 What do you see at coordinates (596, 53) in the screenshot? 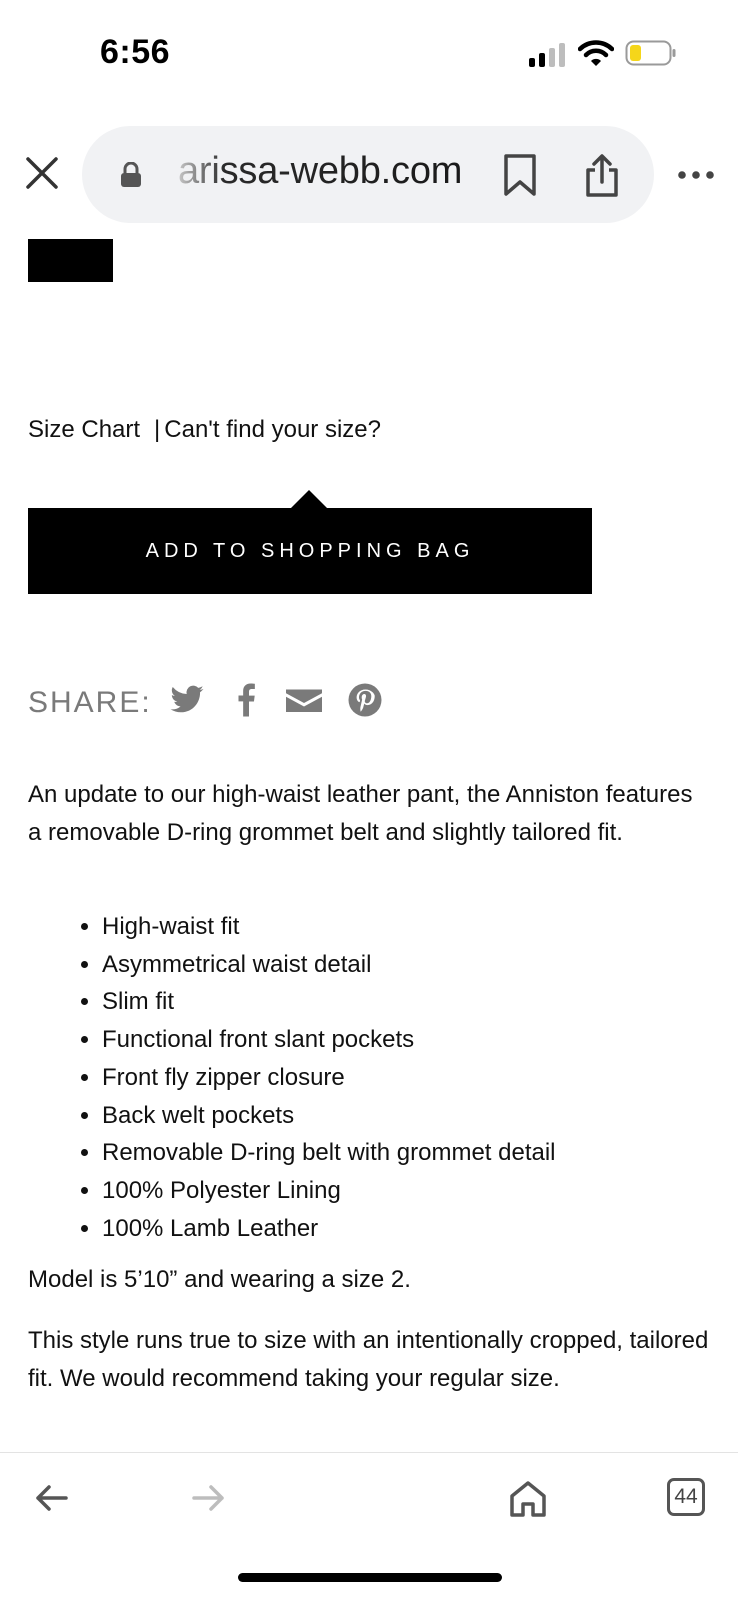
I see `wifi-icon` at bounding box center [596, 53].